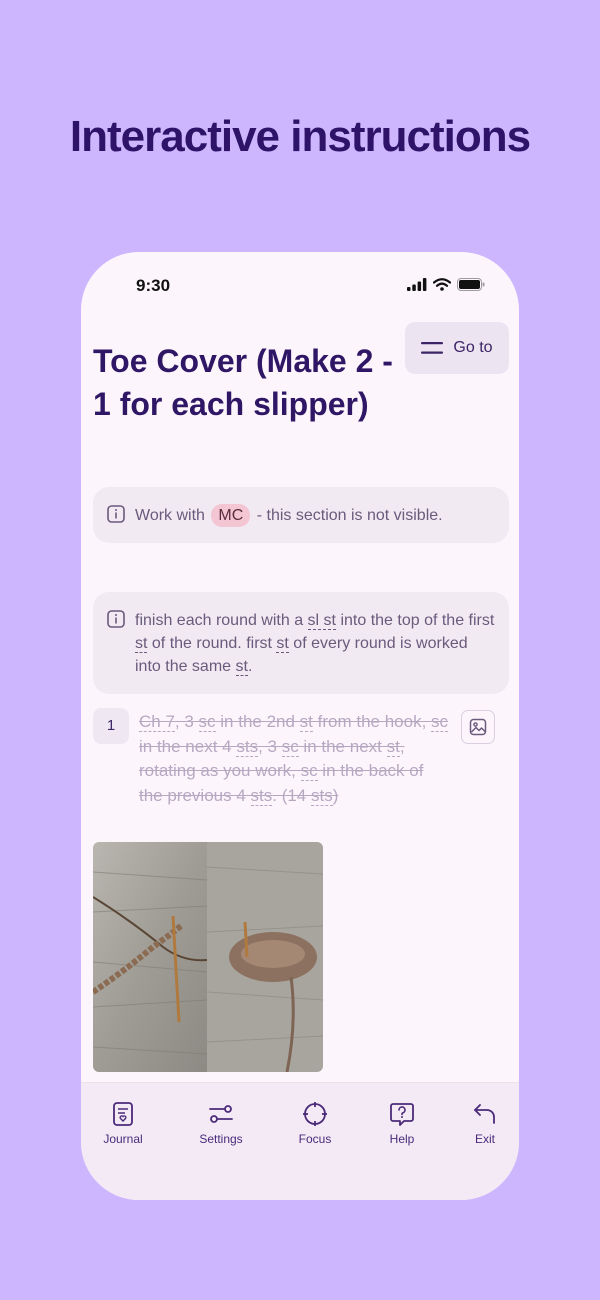 This screenshot has width=600, height=1300. I want to click on tab-help: Help, so click(402, 1123).